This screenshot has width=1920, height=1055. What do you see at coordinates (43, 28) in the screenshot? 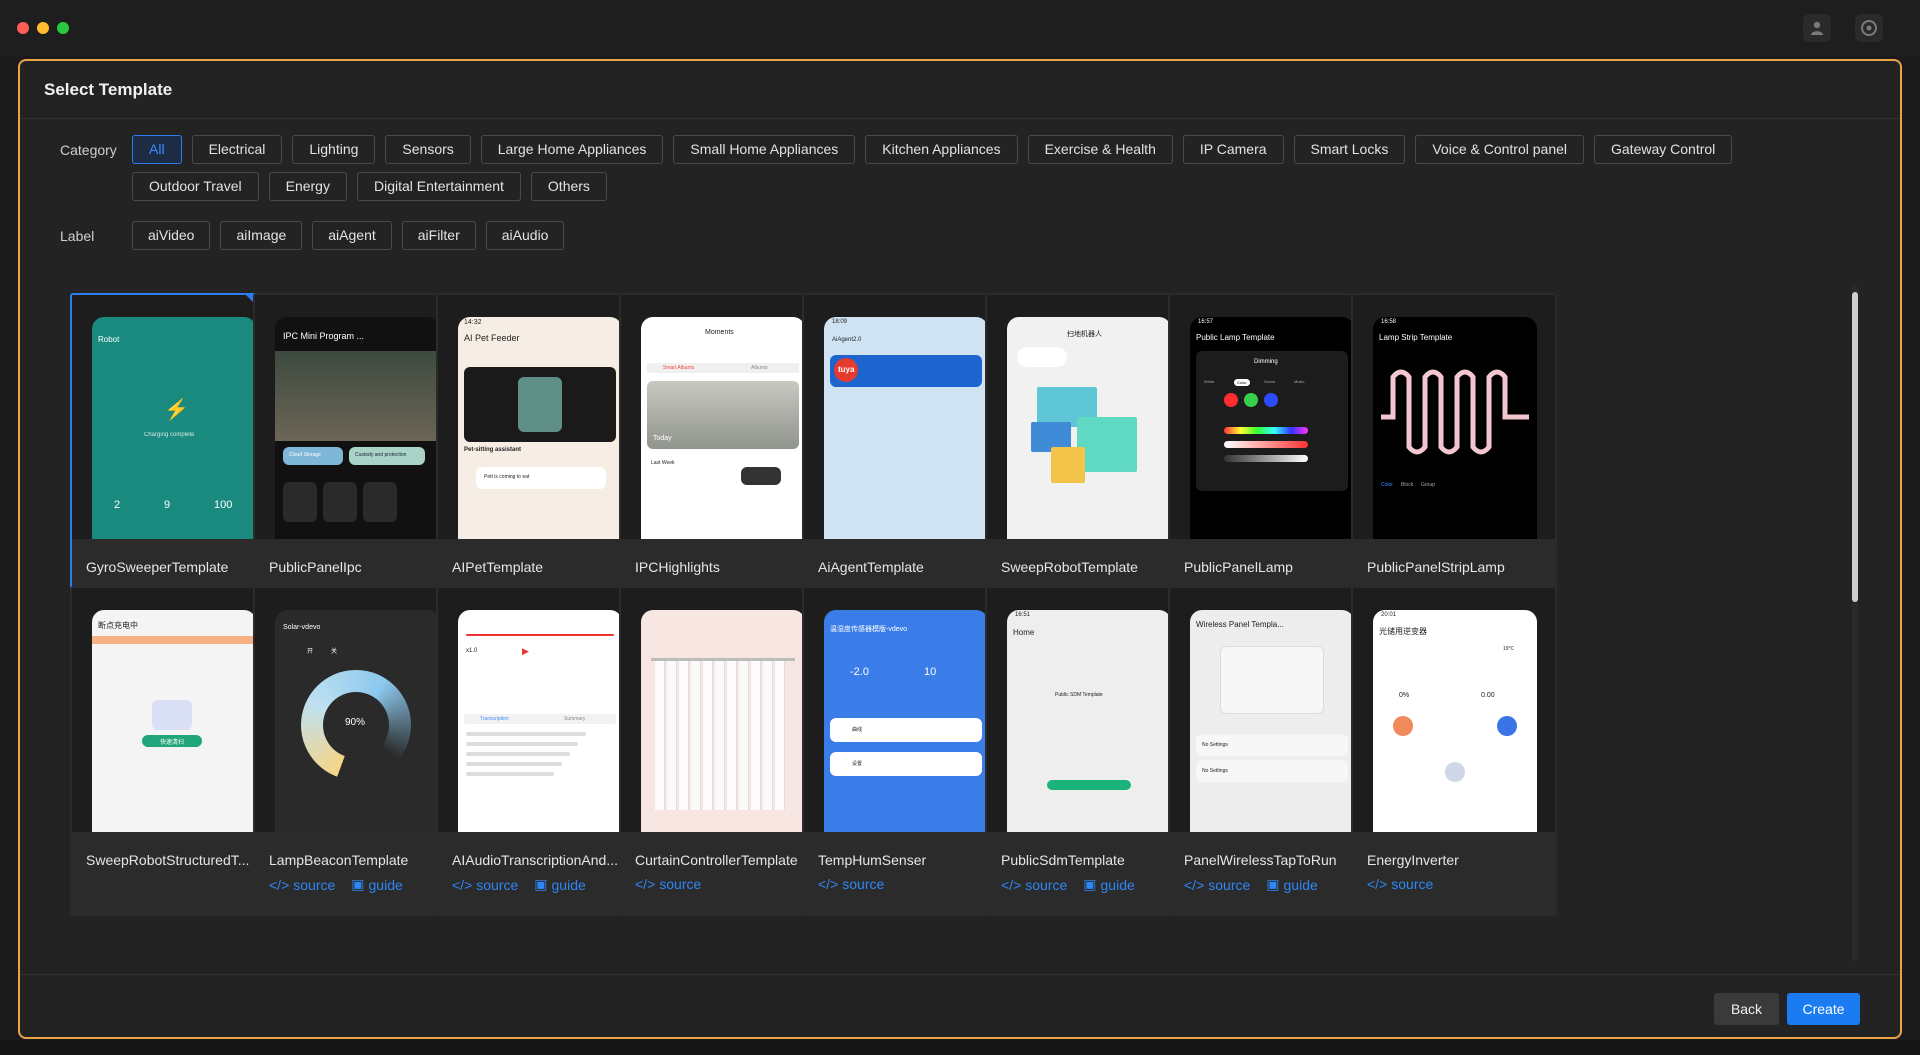
I see `minimize-window-button` at bounding box center [43, 28].